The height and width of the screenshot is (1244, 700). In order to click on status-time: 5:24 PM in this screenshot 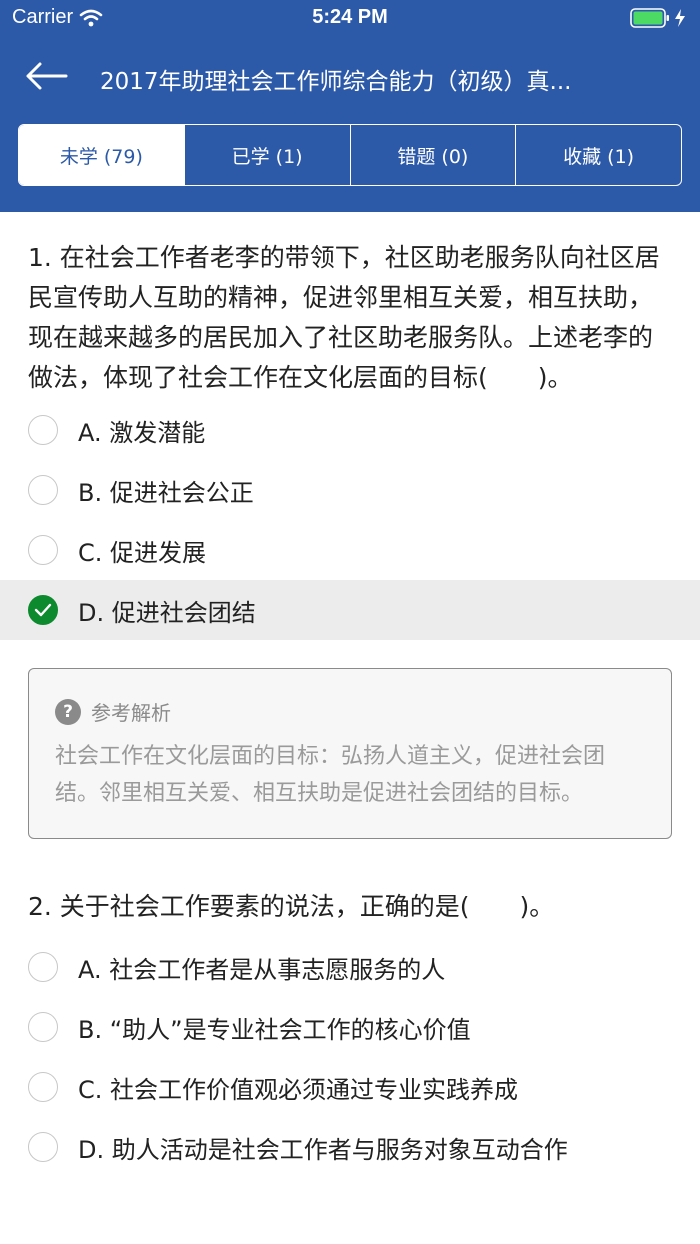, I will do `click(350, 17)`.